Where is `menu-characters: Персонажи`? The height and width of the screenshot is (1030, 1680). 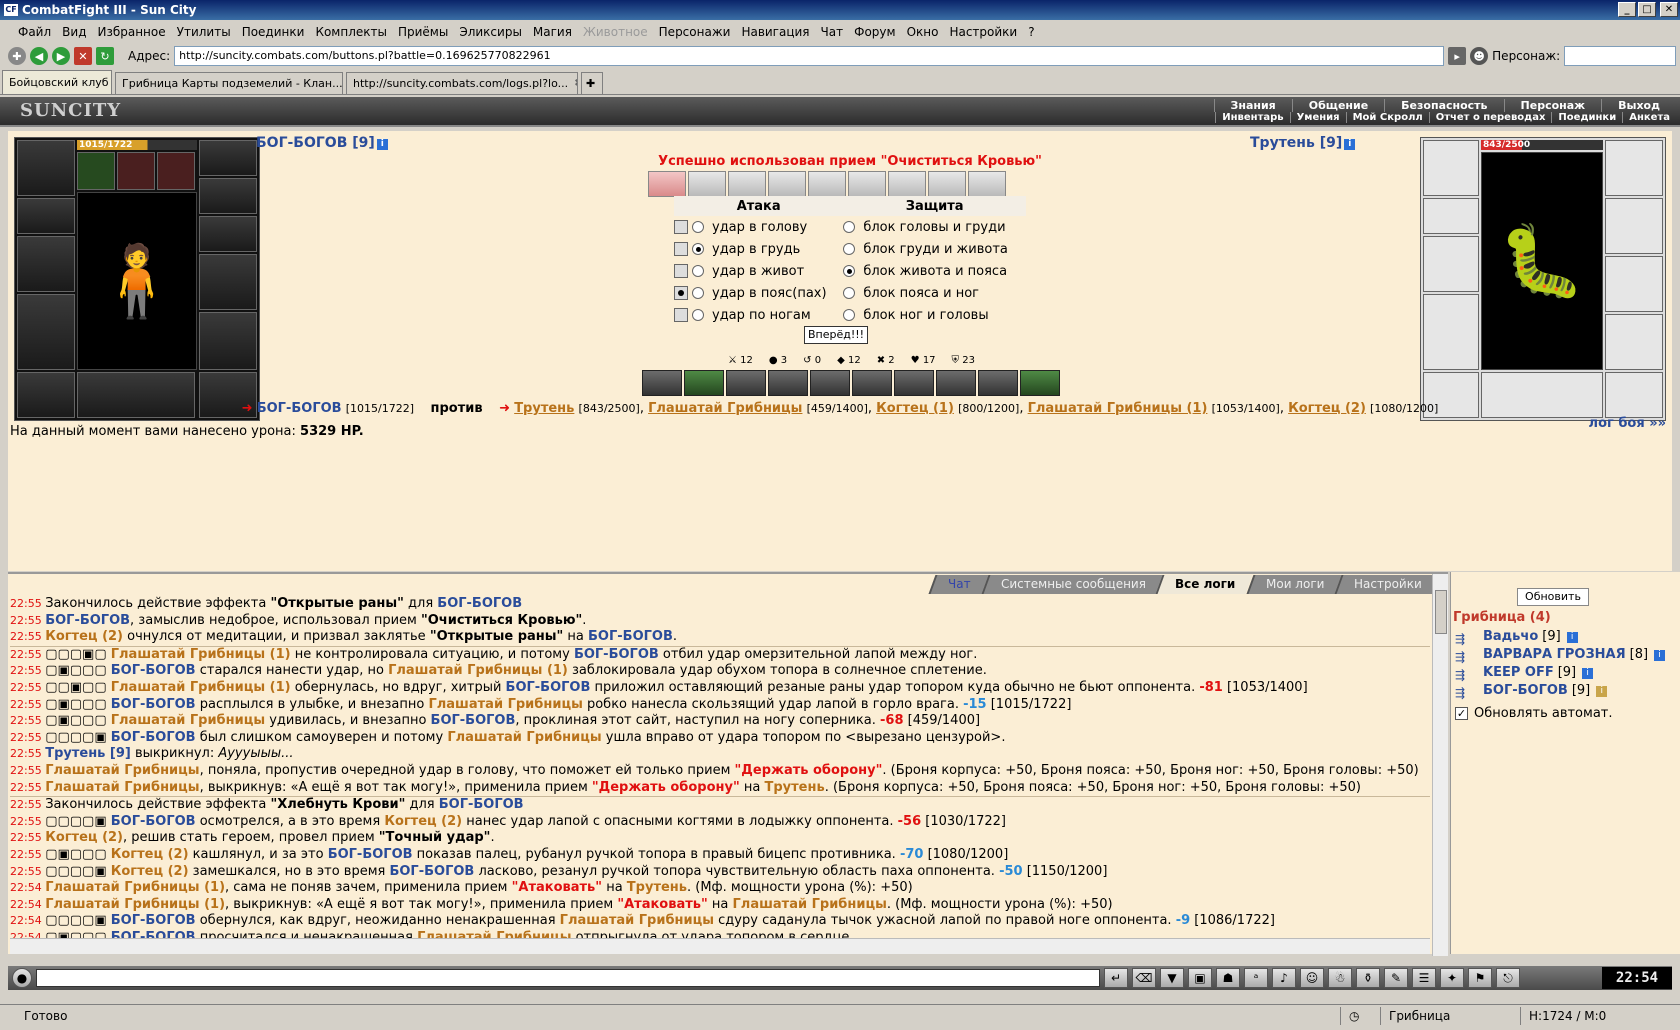 menu-characters: Персонажи is located at coordinates (695, 32).